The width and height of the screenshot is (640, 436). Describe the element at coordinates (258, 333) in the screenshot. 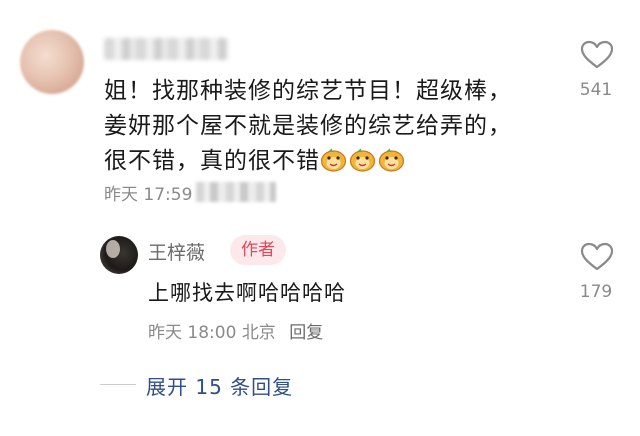

I see `reply-location: 北京` at that location.